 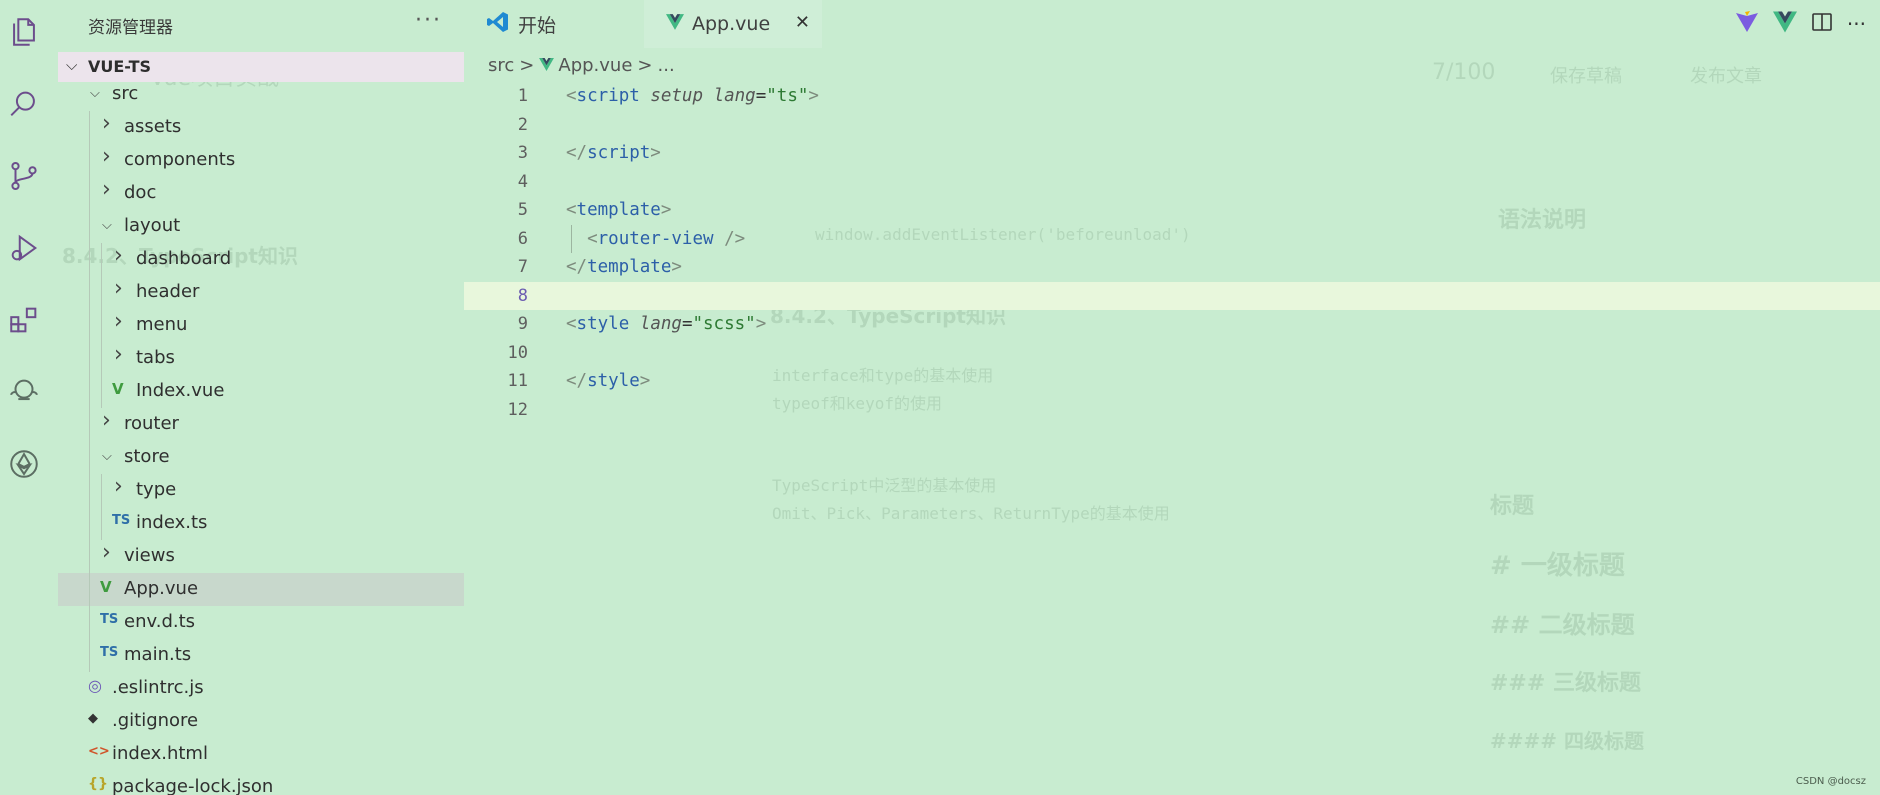 I want to click on ghost-h3: ### 三级标题, so click(x=1565, y=683).